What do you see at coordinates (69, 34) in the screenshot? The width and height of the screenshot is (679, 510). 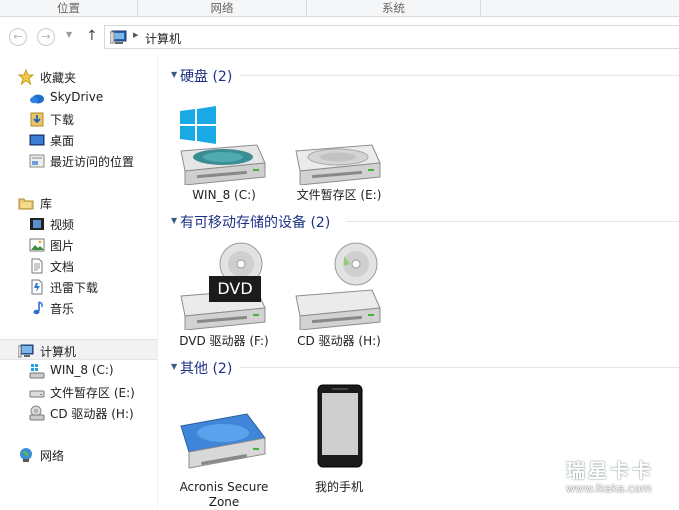 I see `recent-locations-chevron-icon: ▼` at bounding box center [69, 34].